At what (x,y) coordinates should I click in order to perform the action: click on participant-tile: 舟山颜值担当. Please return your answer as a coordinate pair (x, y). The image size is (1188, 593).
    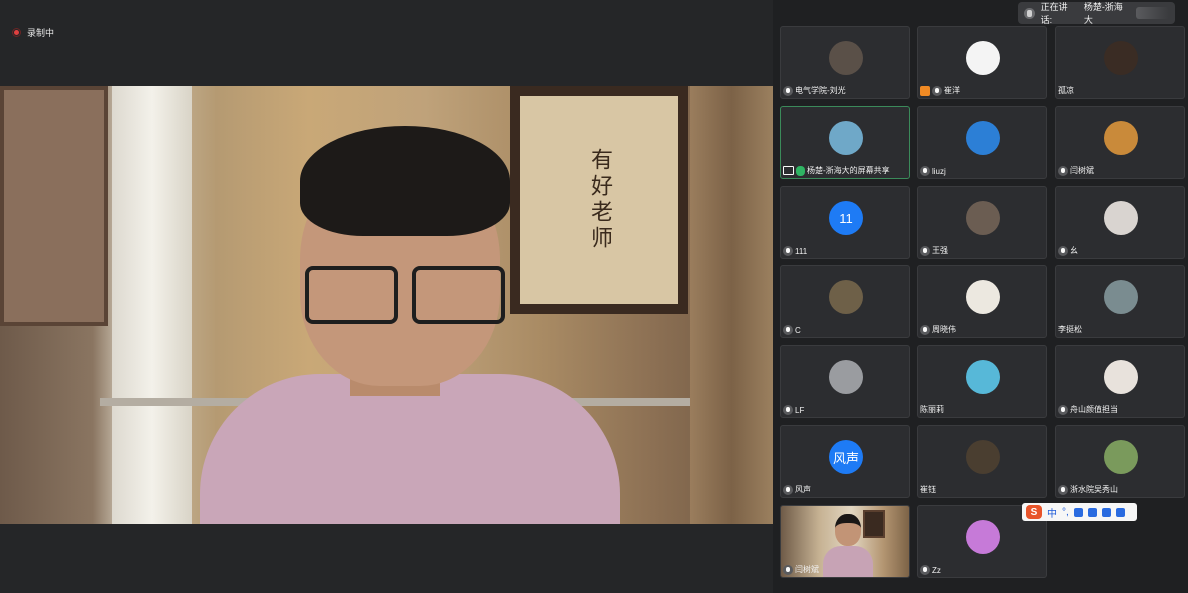
    Looking at the image, I should click on (1120, 381).